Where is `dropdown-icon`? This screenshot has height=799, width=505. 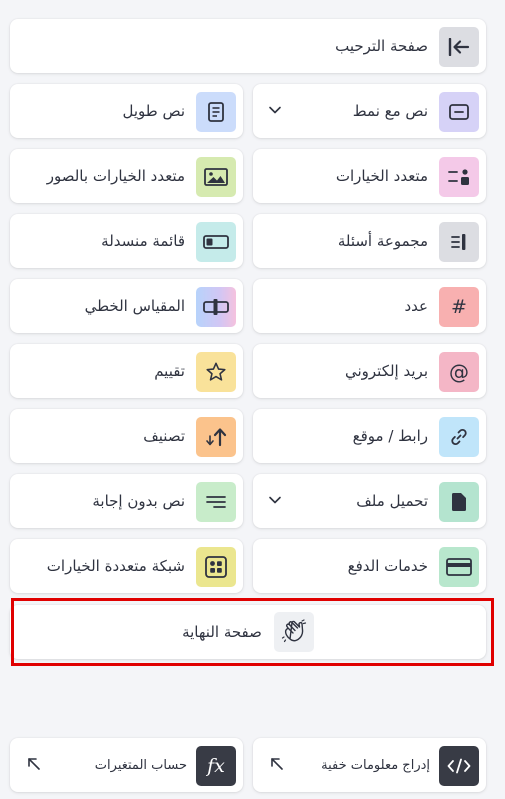 dropdown-icon is located at coordinates (216, 242).